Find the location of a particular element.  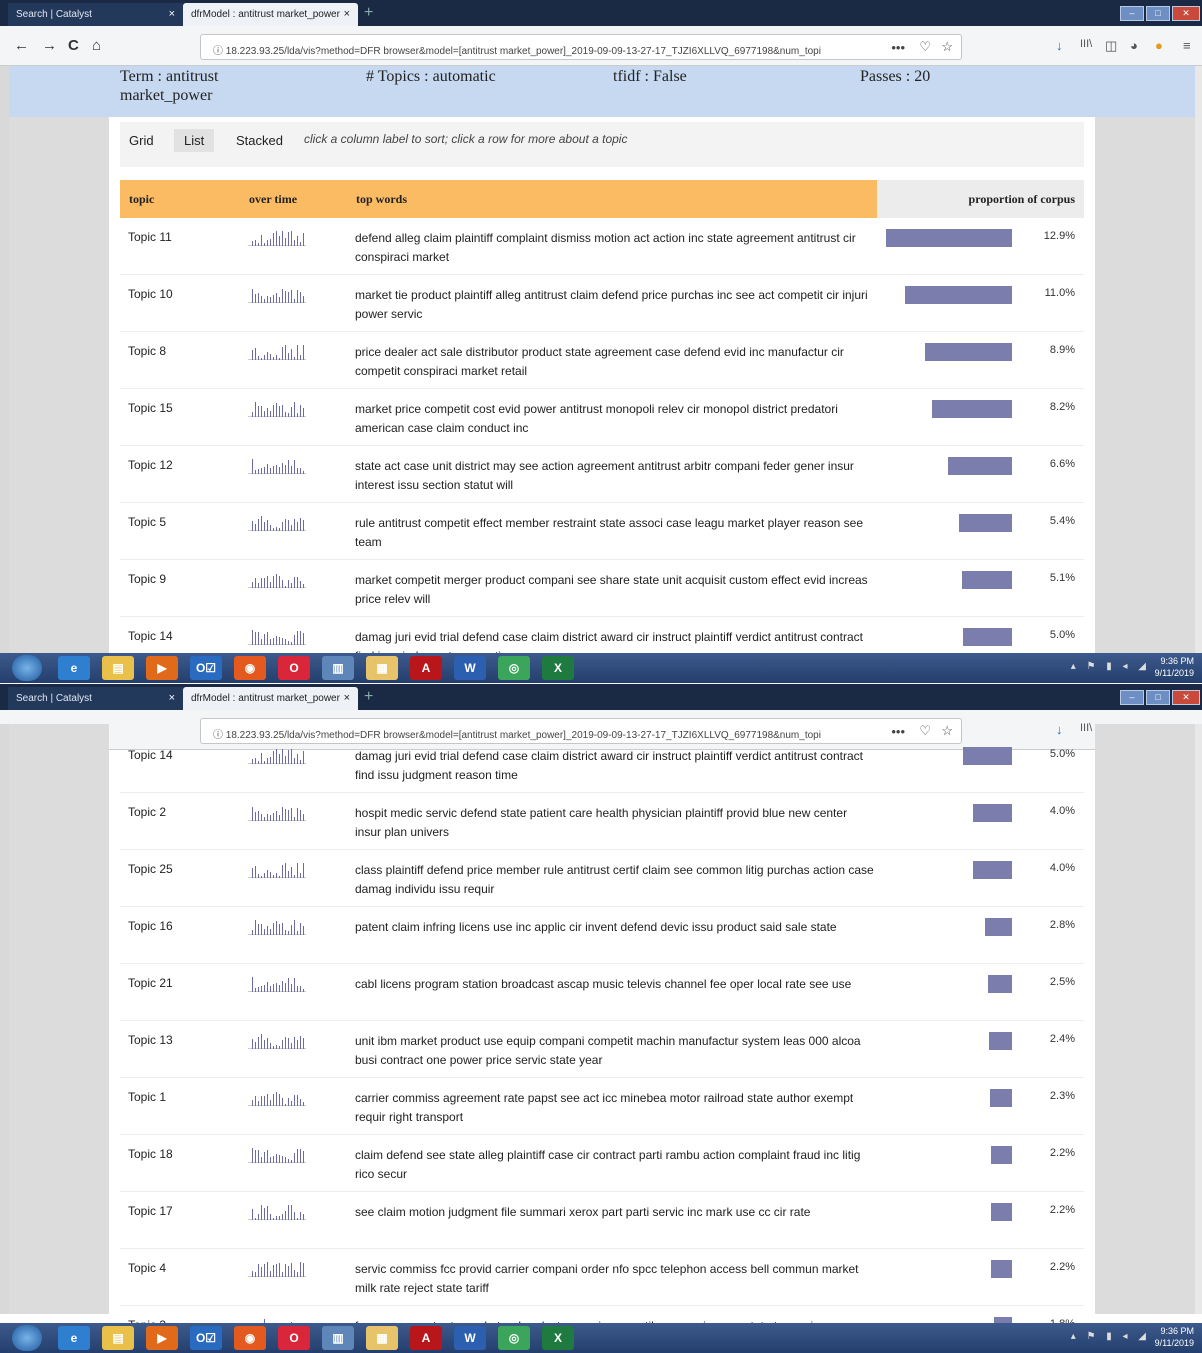

back-icon: ← is located at coordinates (21, 45).